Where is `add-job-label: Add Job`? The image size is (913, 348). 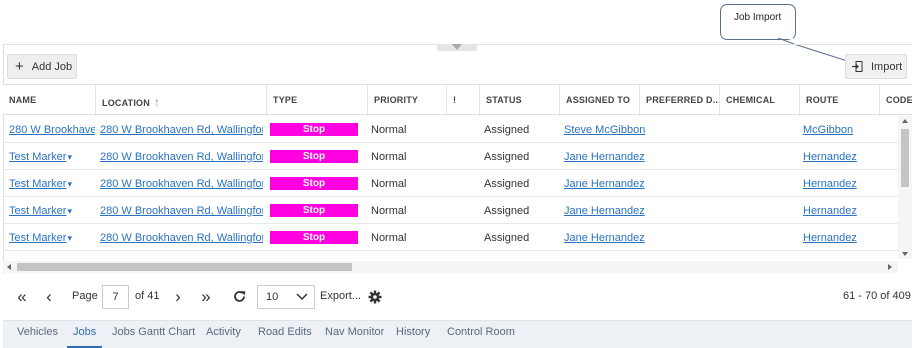
add-job-label: Add Job is located at coordinates (52, 66).